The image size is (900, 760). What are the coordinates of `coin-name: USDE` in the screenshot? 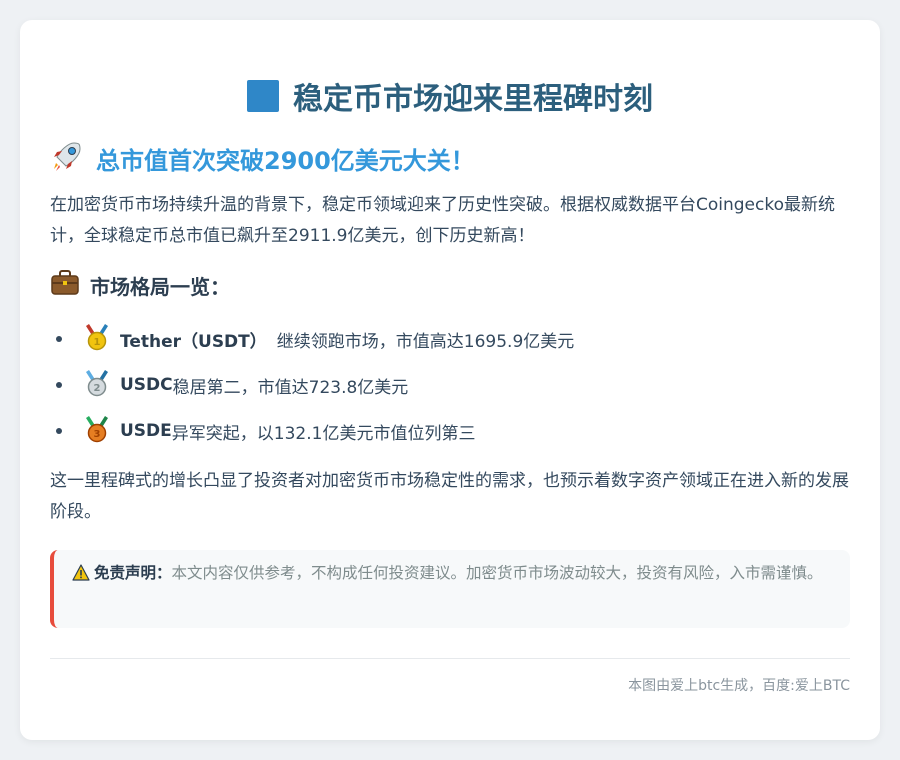 It's located at (146, 431).